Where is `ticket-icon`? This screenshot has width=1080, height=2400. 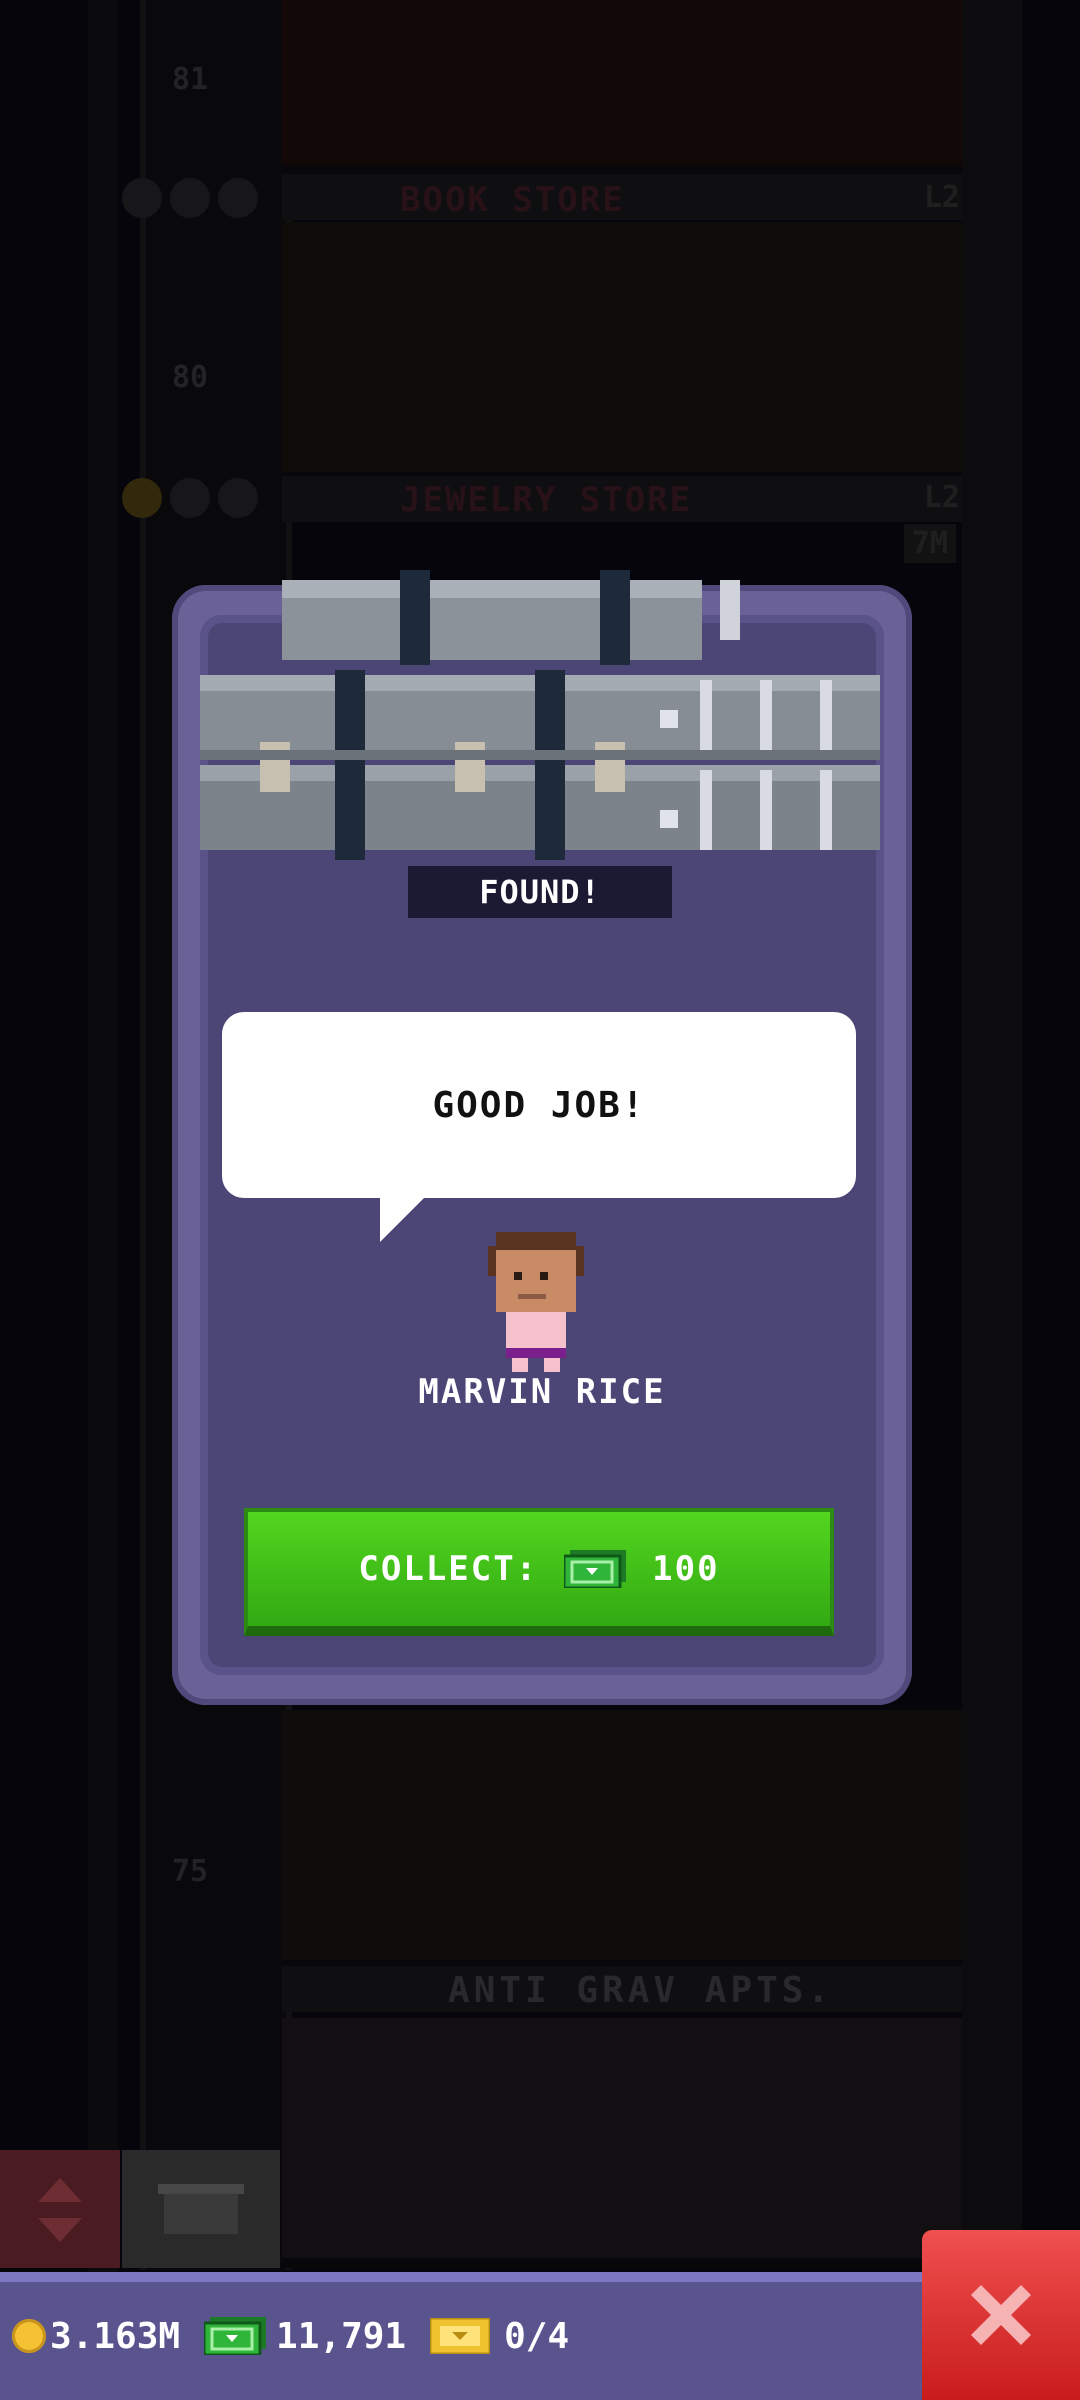
ticket-icon is located at coordinates (460, 2336).